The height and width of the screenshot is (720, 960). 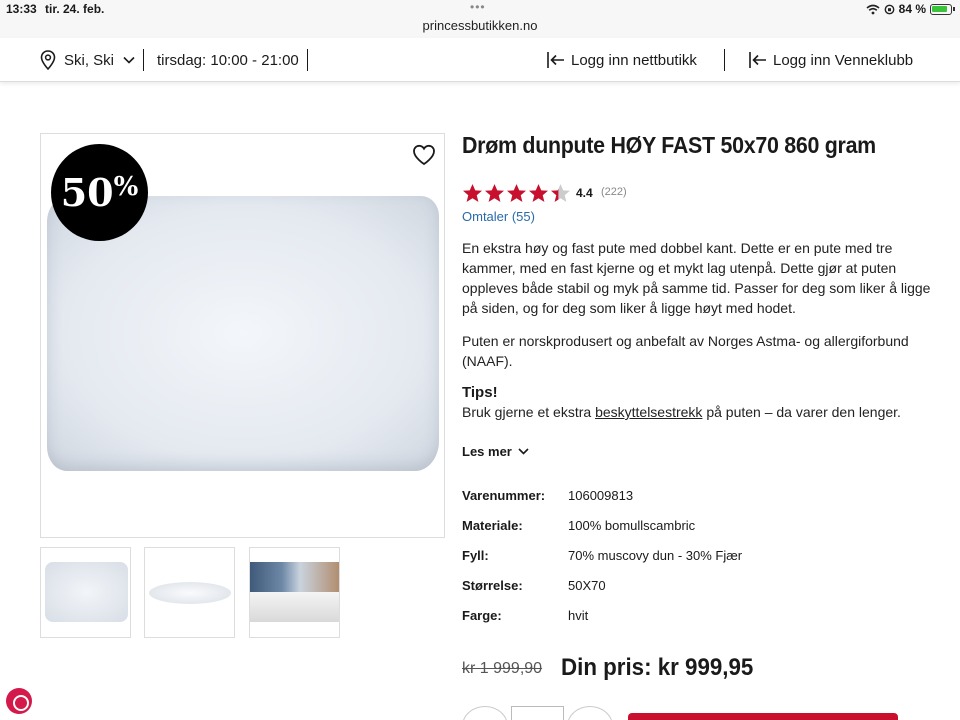 What do you see at coordinates (657, 667) in the screenshot?
I see `current-price: Din pris: kr 999,95` at bounding box center [657, 667].